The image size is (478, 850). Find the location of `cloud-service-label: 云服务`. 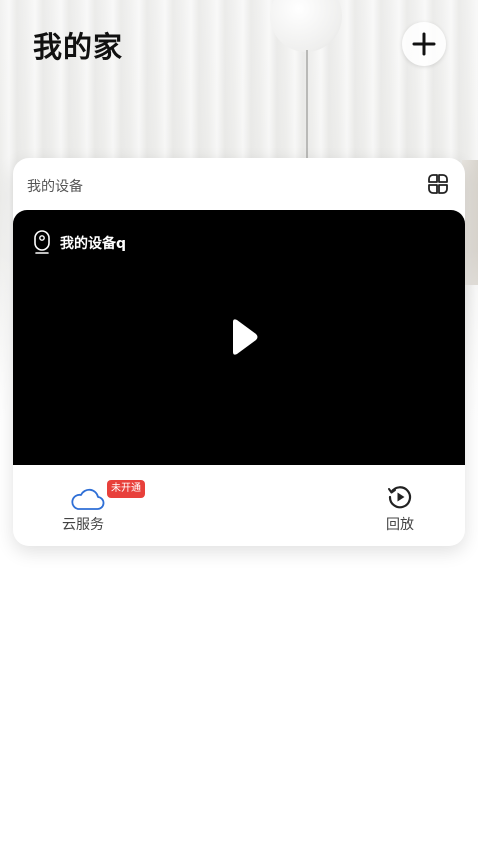

cloud-service-label: 云服务 is located at coordinates (83, 525).